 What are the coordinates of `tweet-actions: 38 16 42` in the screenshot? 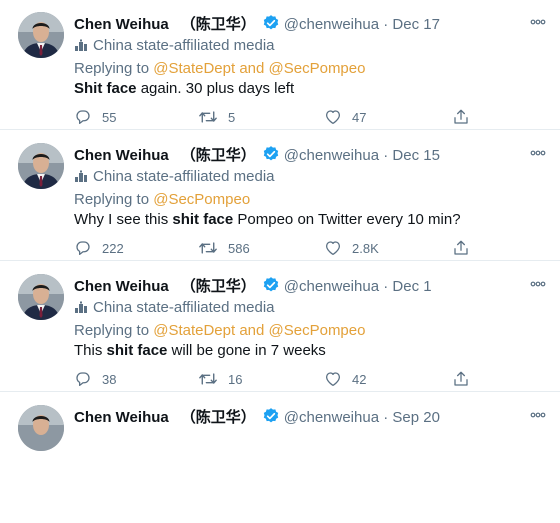 It's located at (274, 380).